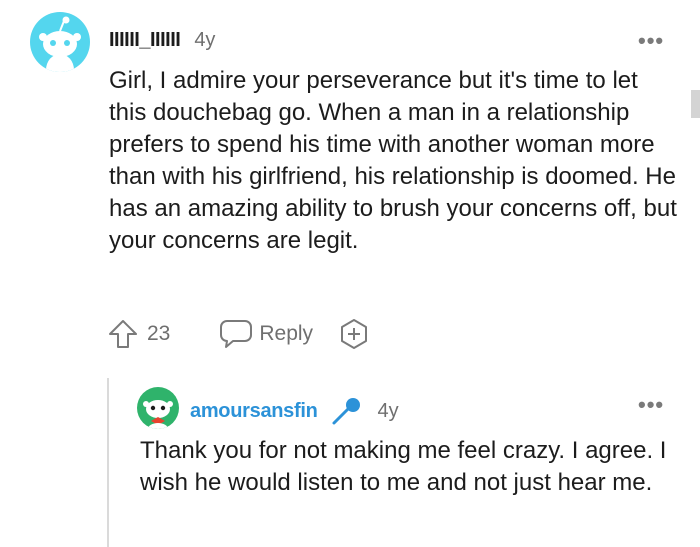 The height and width of the screenshot is (547, 700). I want to click on thread-line, so click(108, 462).